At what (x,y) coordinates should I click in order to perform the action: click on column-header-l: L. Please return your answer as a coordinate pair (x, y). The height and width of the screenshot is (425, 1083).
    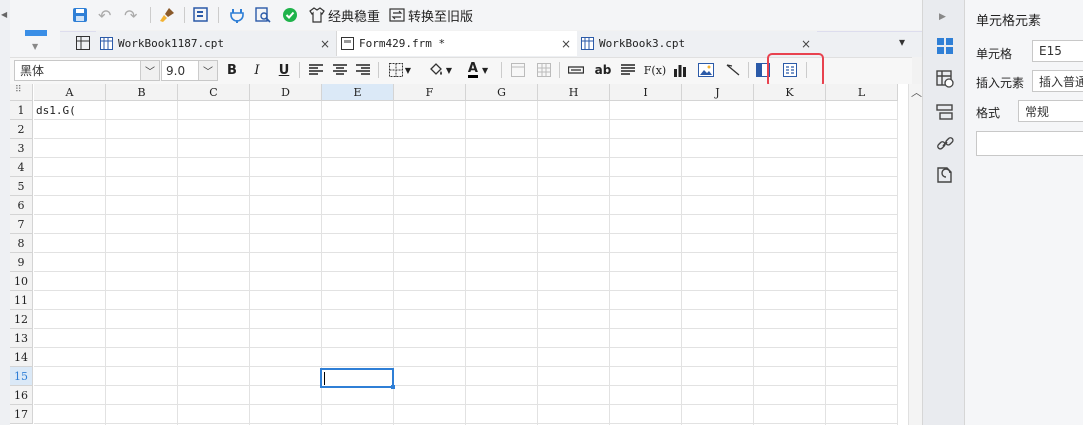
    Looking at the image, I should click on (862, 92).